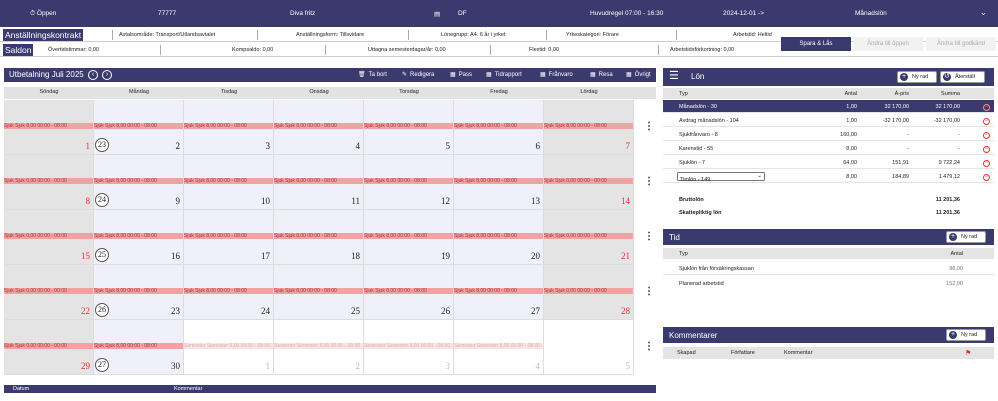 The width and height of the screenshot is (998, 401). What do you see at coordinates (966, 335) in the screenshot?
I see `comments-new-row-button: + Ny rad` at bounding box center [966, 335].